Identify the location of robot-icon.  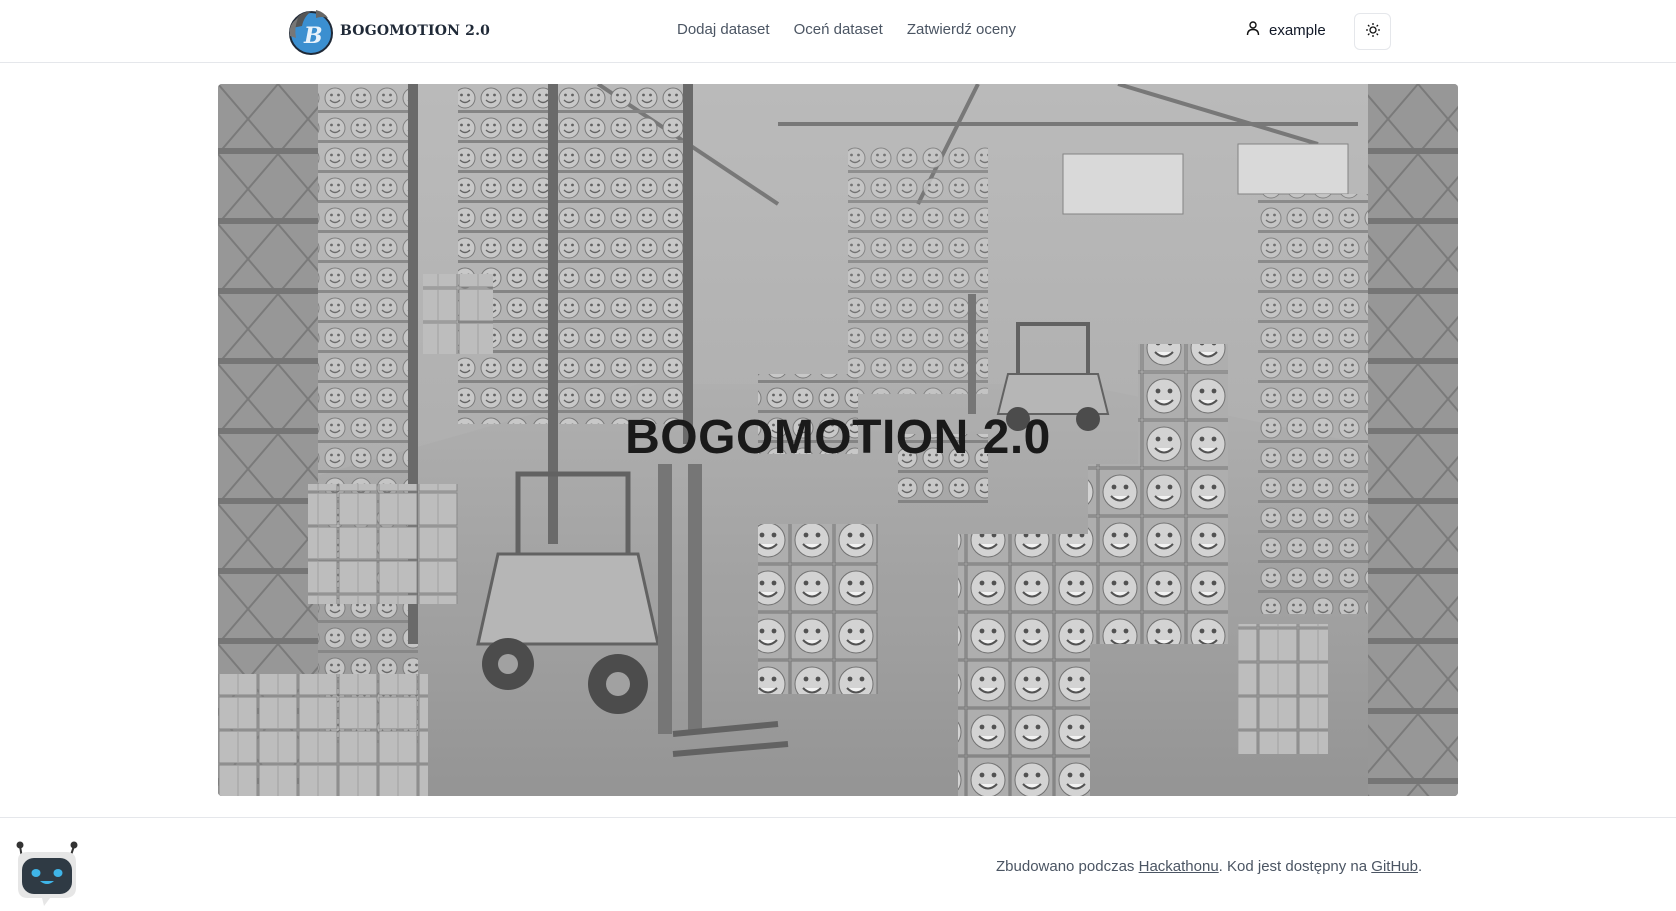
(47, 873).